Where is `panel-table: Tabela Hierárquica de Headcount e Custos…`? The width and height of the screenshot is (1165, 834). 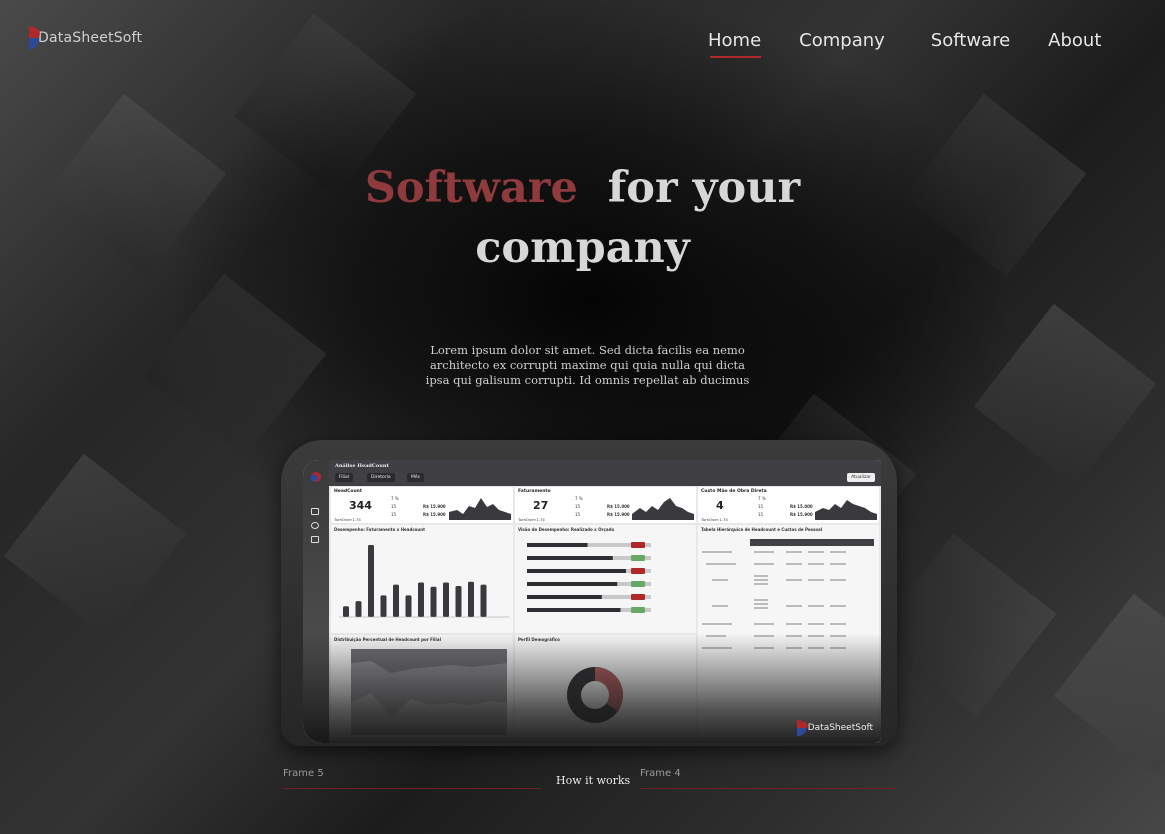 panel-table: Tabela Hierárquica de Headcount e Custos… is located at coordinates (788, 634).